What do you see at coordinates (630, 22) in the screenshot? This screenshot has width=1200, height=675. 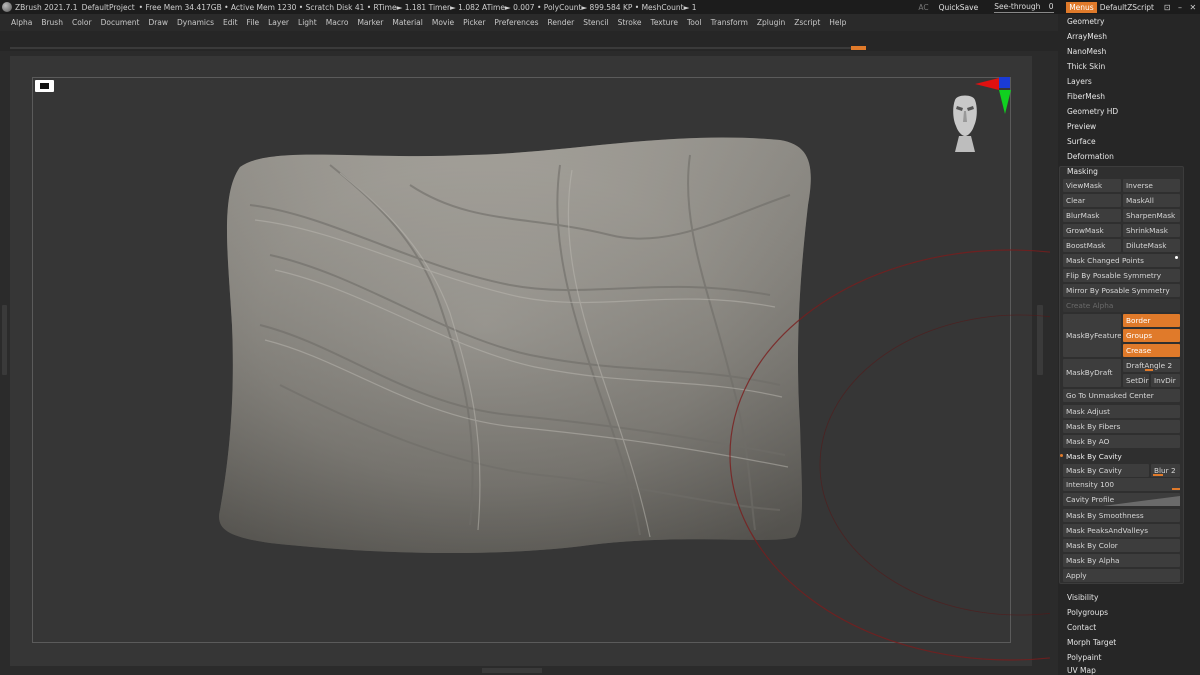 I see `menu-stroke: Stroke` at bounding box center [630, 22].